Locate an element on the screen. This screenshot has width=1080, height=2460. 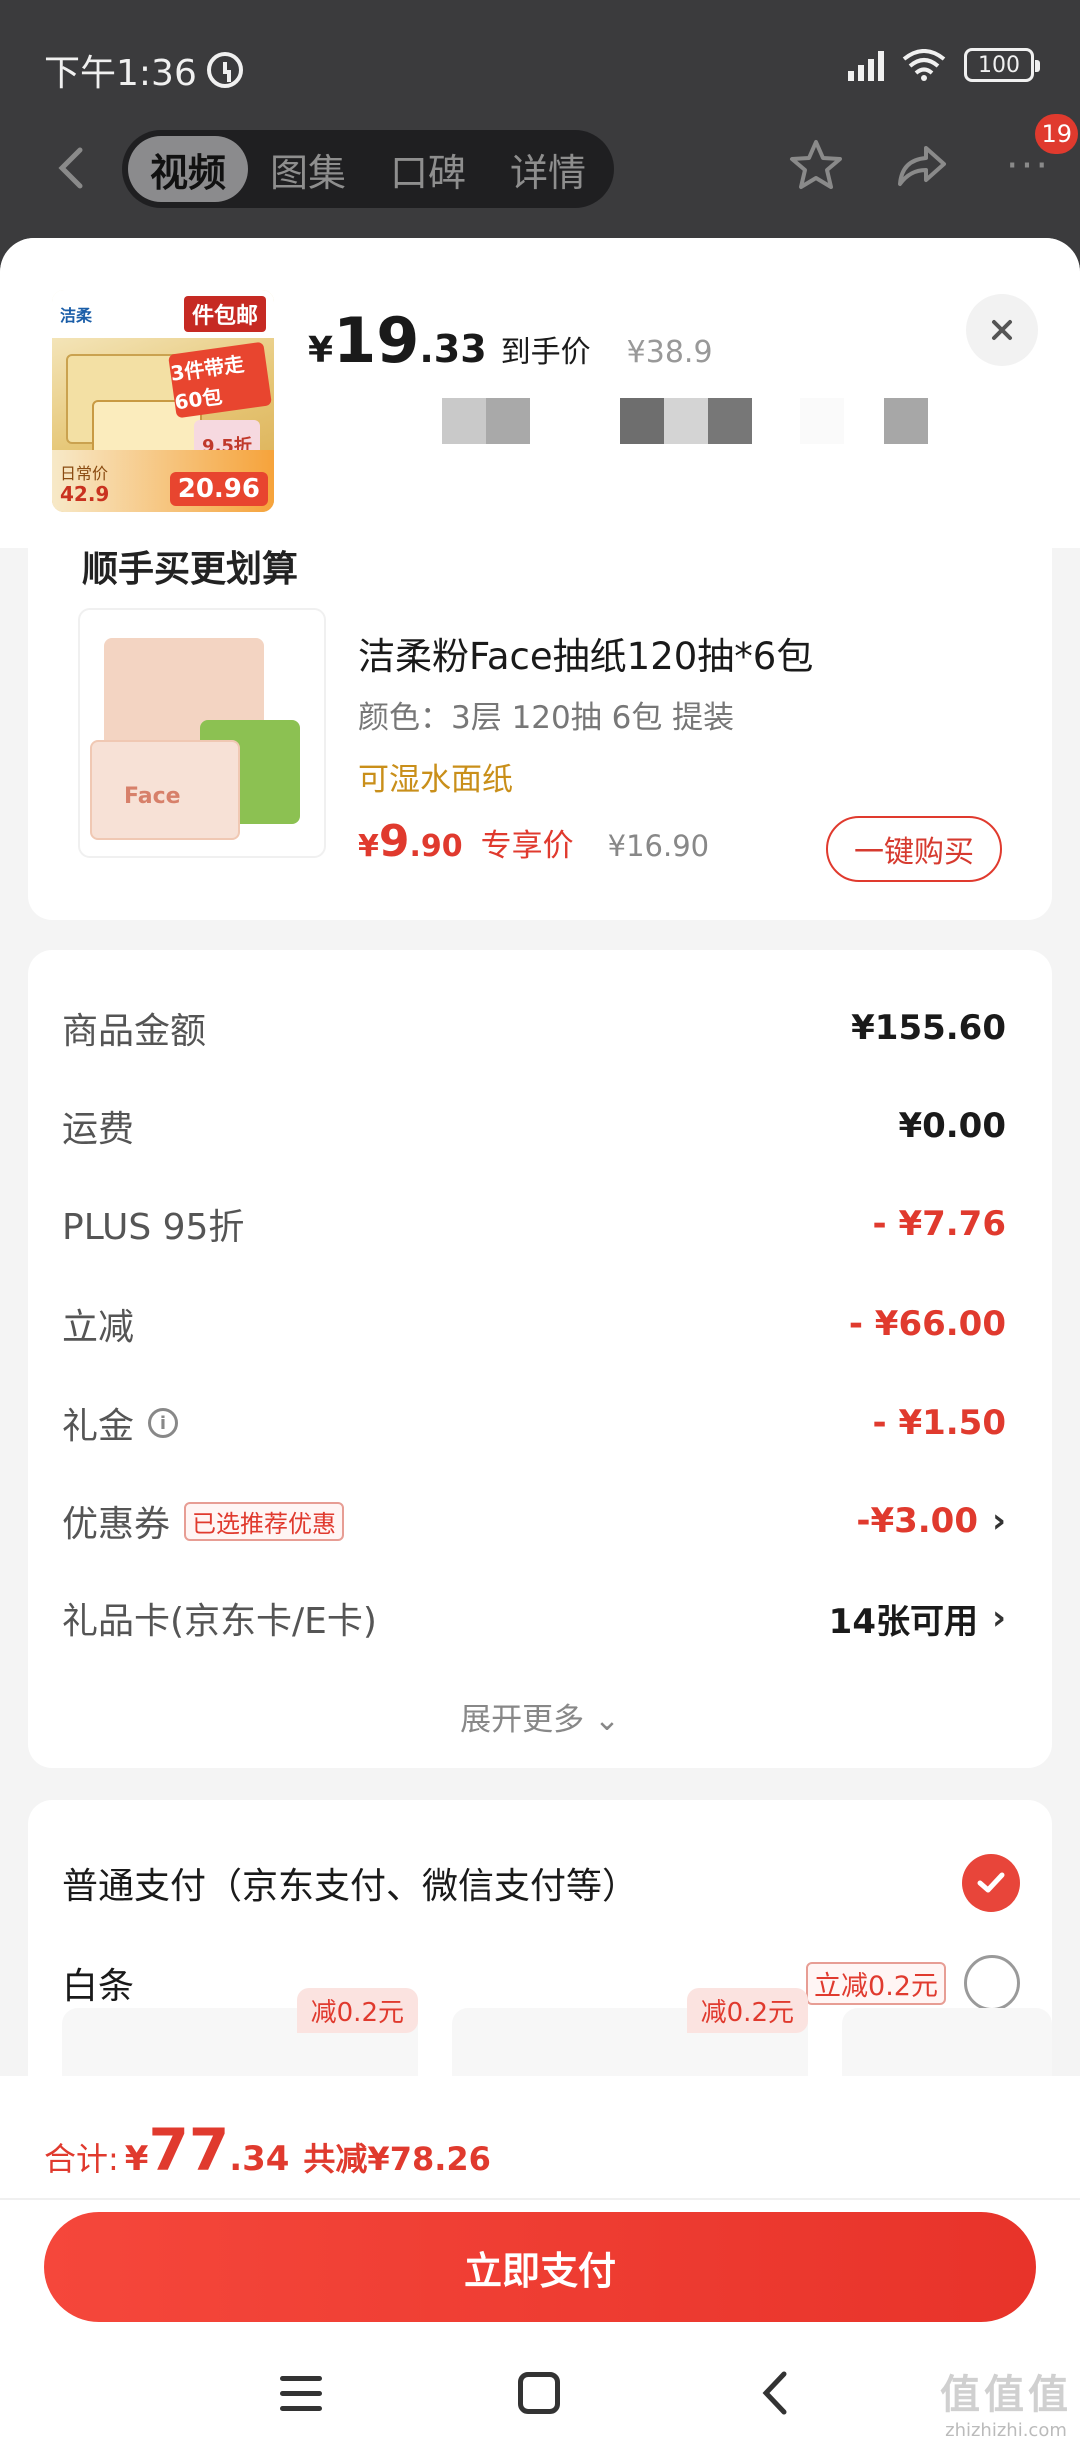
summary-row-plus: PLUS 95折 - ¥7.76 is located at coordinates (534, 1224).